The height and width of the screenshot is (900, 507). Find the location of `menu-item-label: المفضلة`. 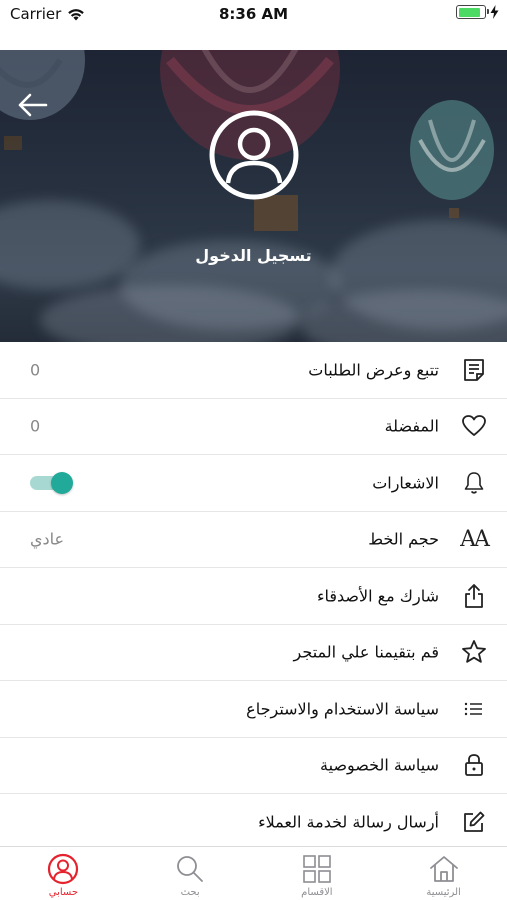

menu-item-label: المفضلة is located at coordinates (411, 426).